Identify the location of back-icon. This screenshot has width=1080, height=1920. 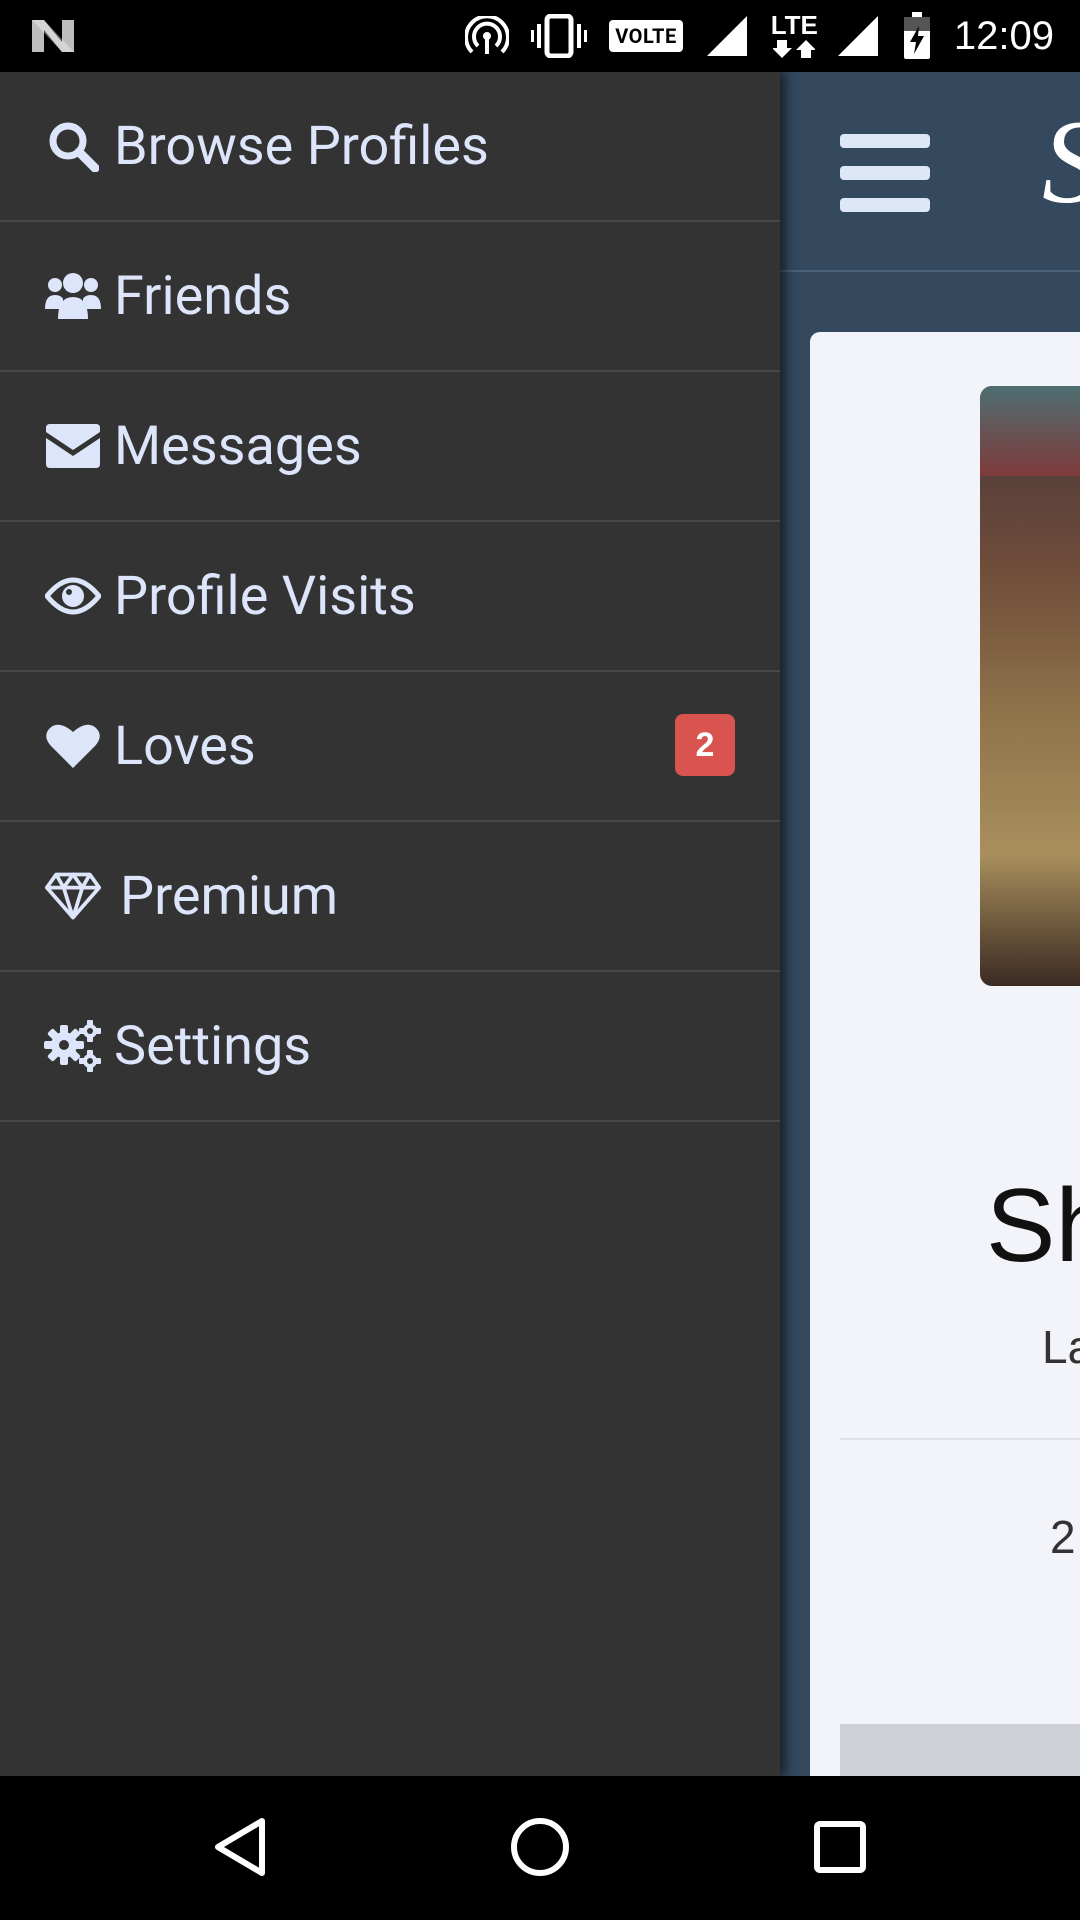
(240, 1847).